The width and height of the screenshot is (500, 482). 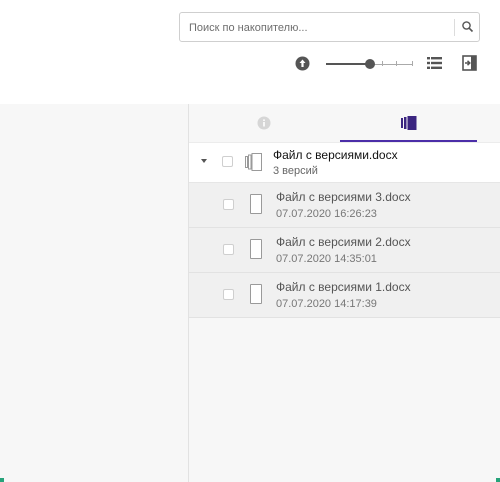 I want to click on info-icon, so click(x=264, y=123).